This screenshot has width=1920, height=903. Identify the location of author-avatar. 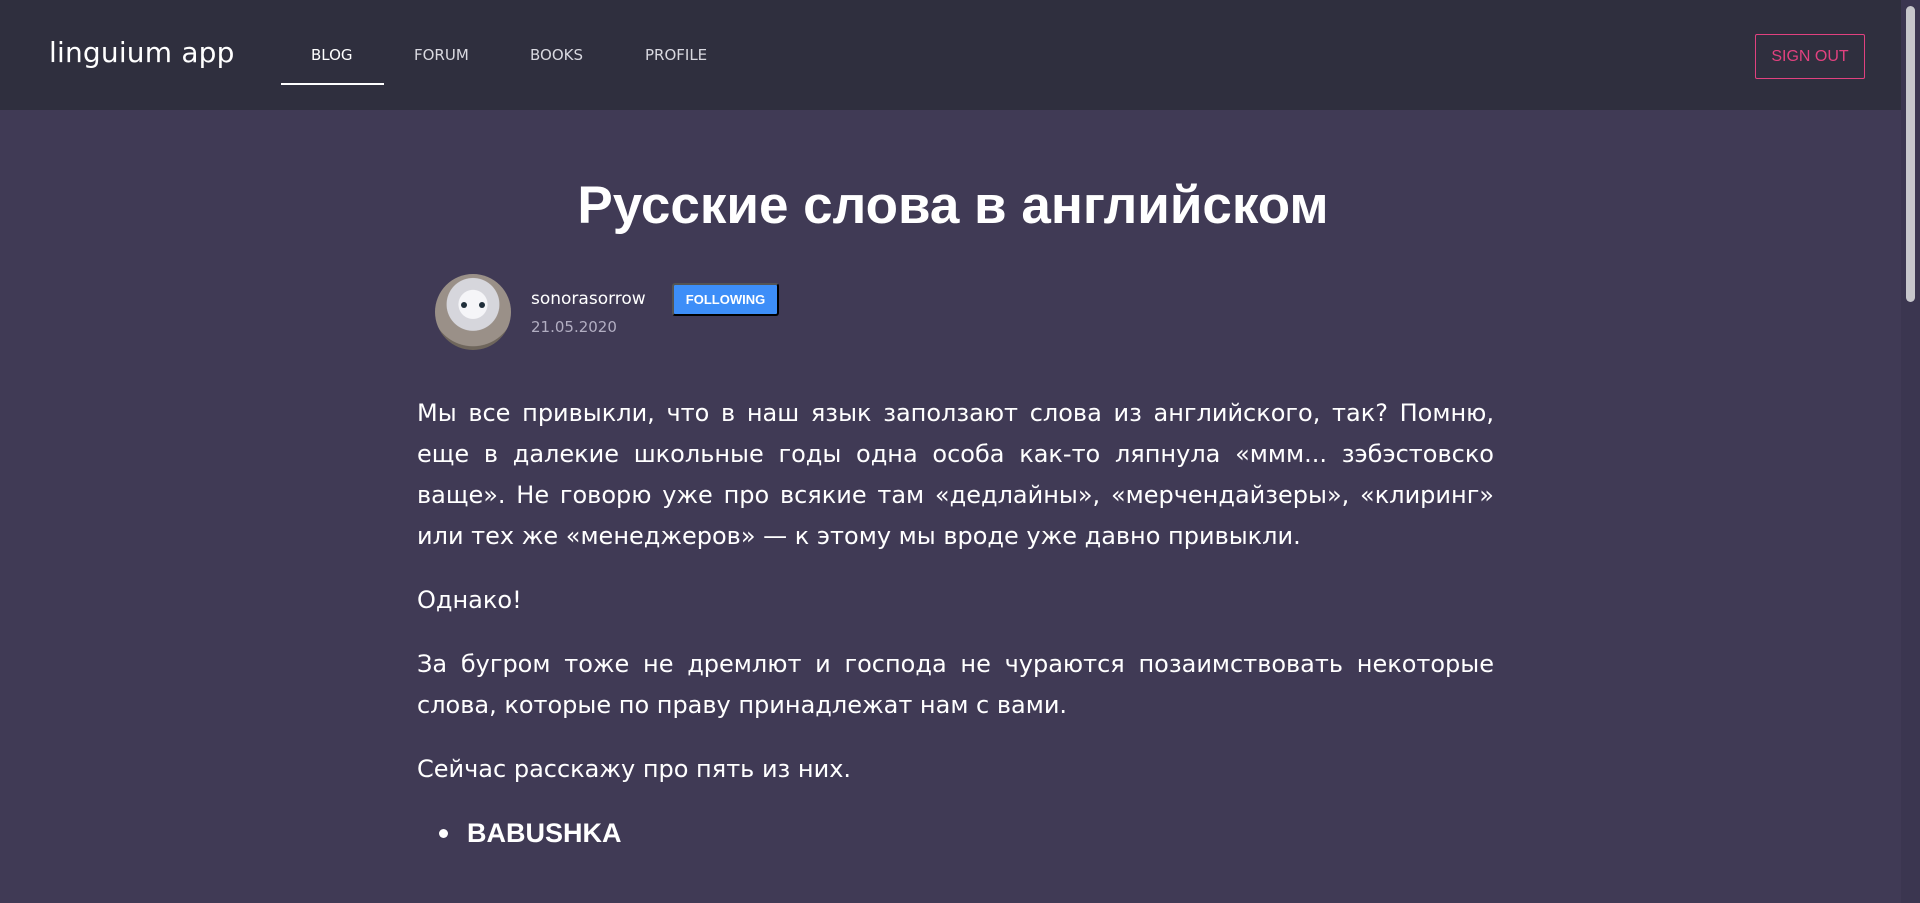
(473, 312).